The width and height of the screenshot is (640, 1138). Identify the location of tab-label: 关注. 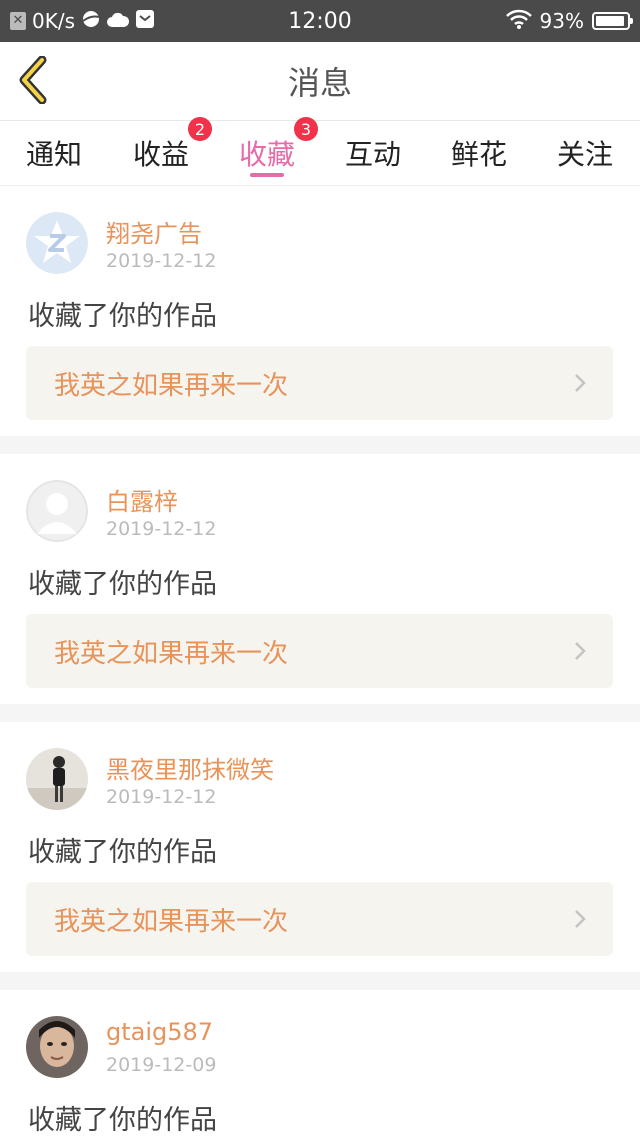
(584, 154).